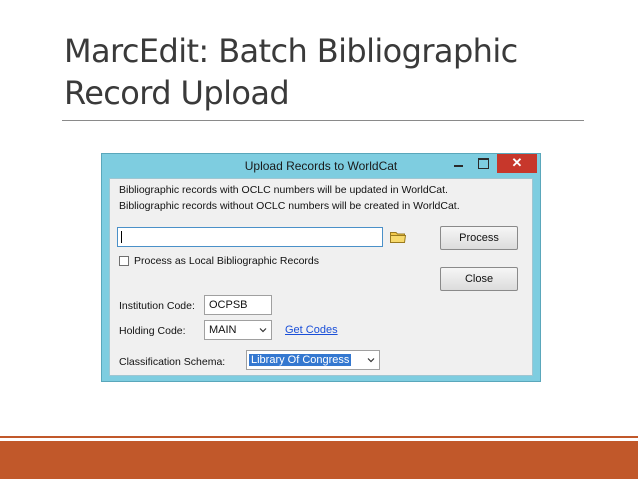 This screenshot has width=638, height=479. Describe the element at coordinates (517, 163) in the screenshot. I see `close-icon: ✕` at that location.